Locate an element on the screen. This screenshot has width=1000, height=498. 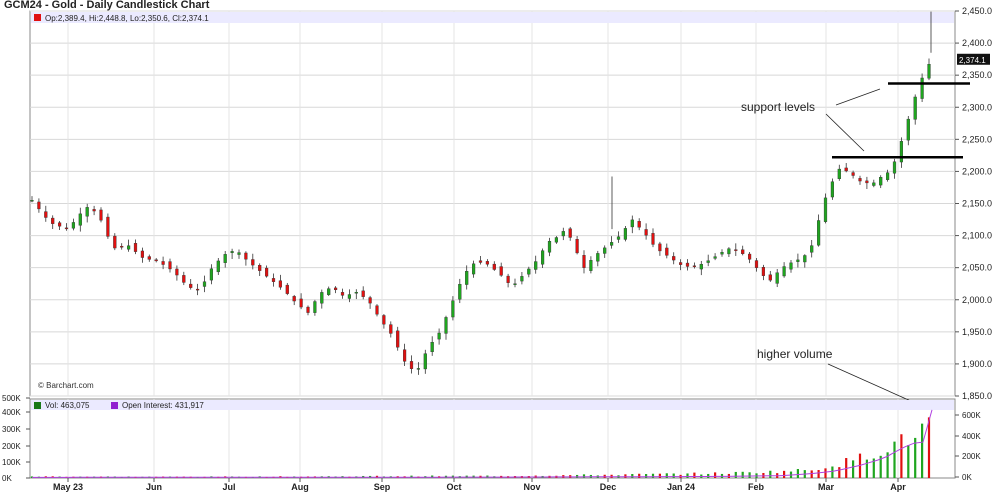
vol-left-tick: 0K is located at coordinates (7, 478).